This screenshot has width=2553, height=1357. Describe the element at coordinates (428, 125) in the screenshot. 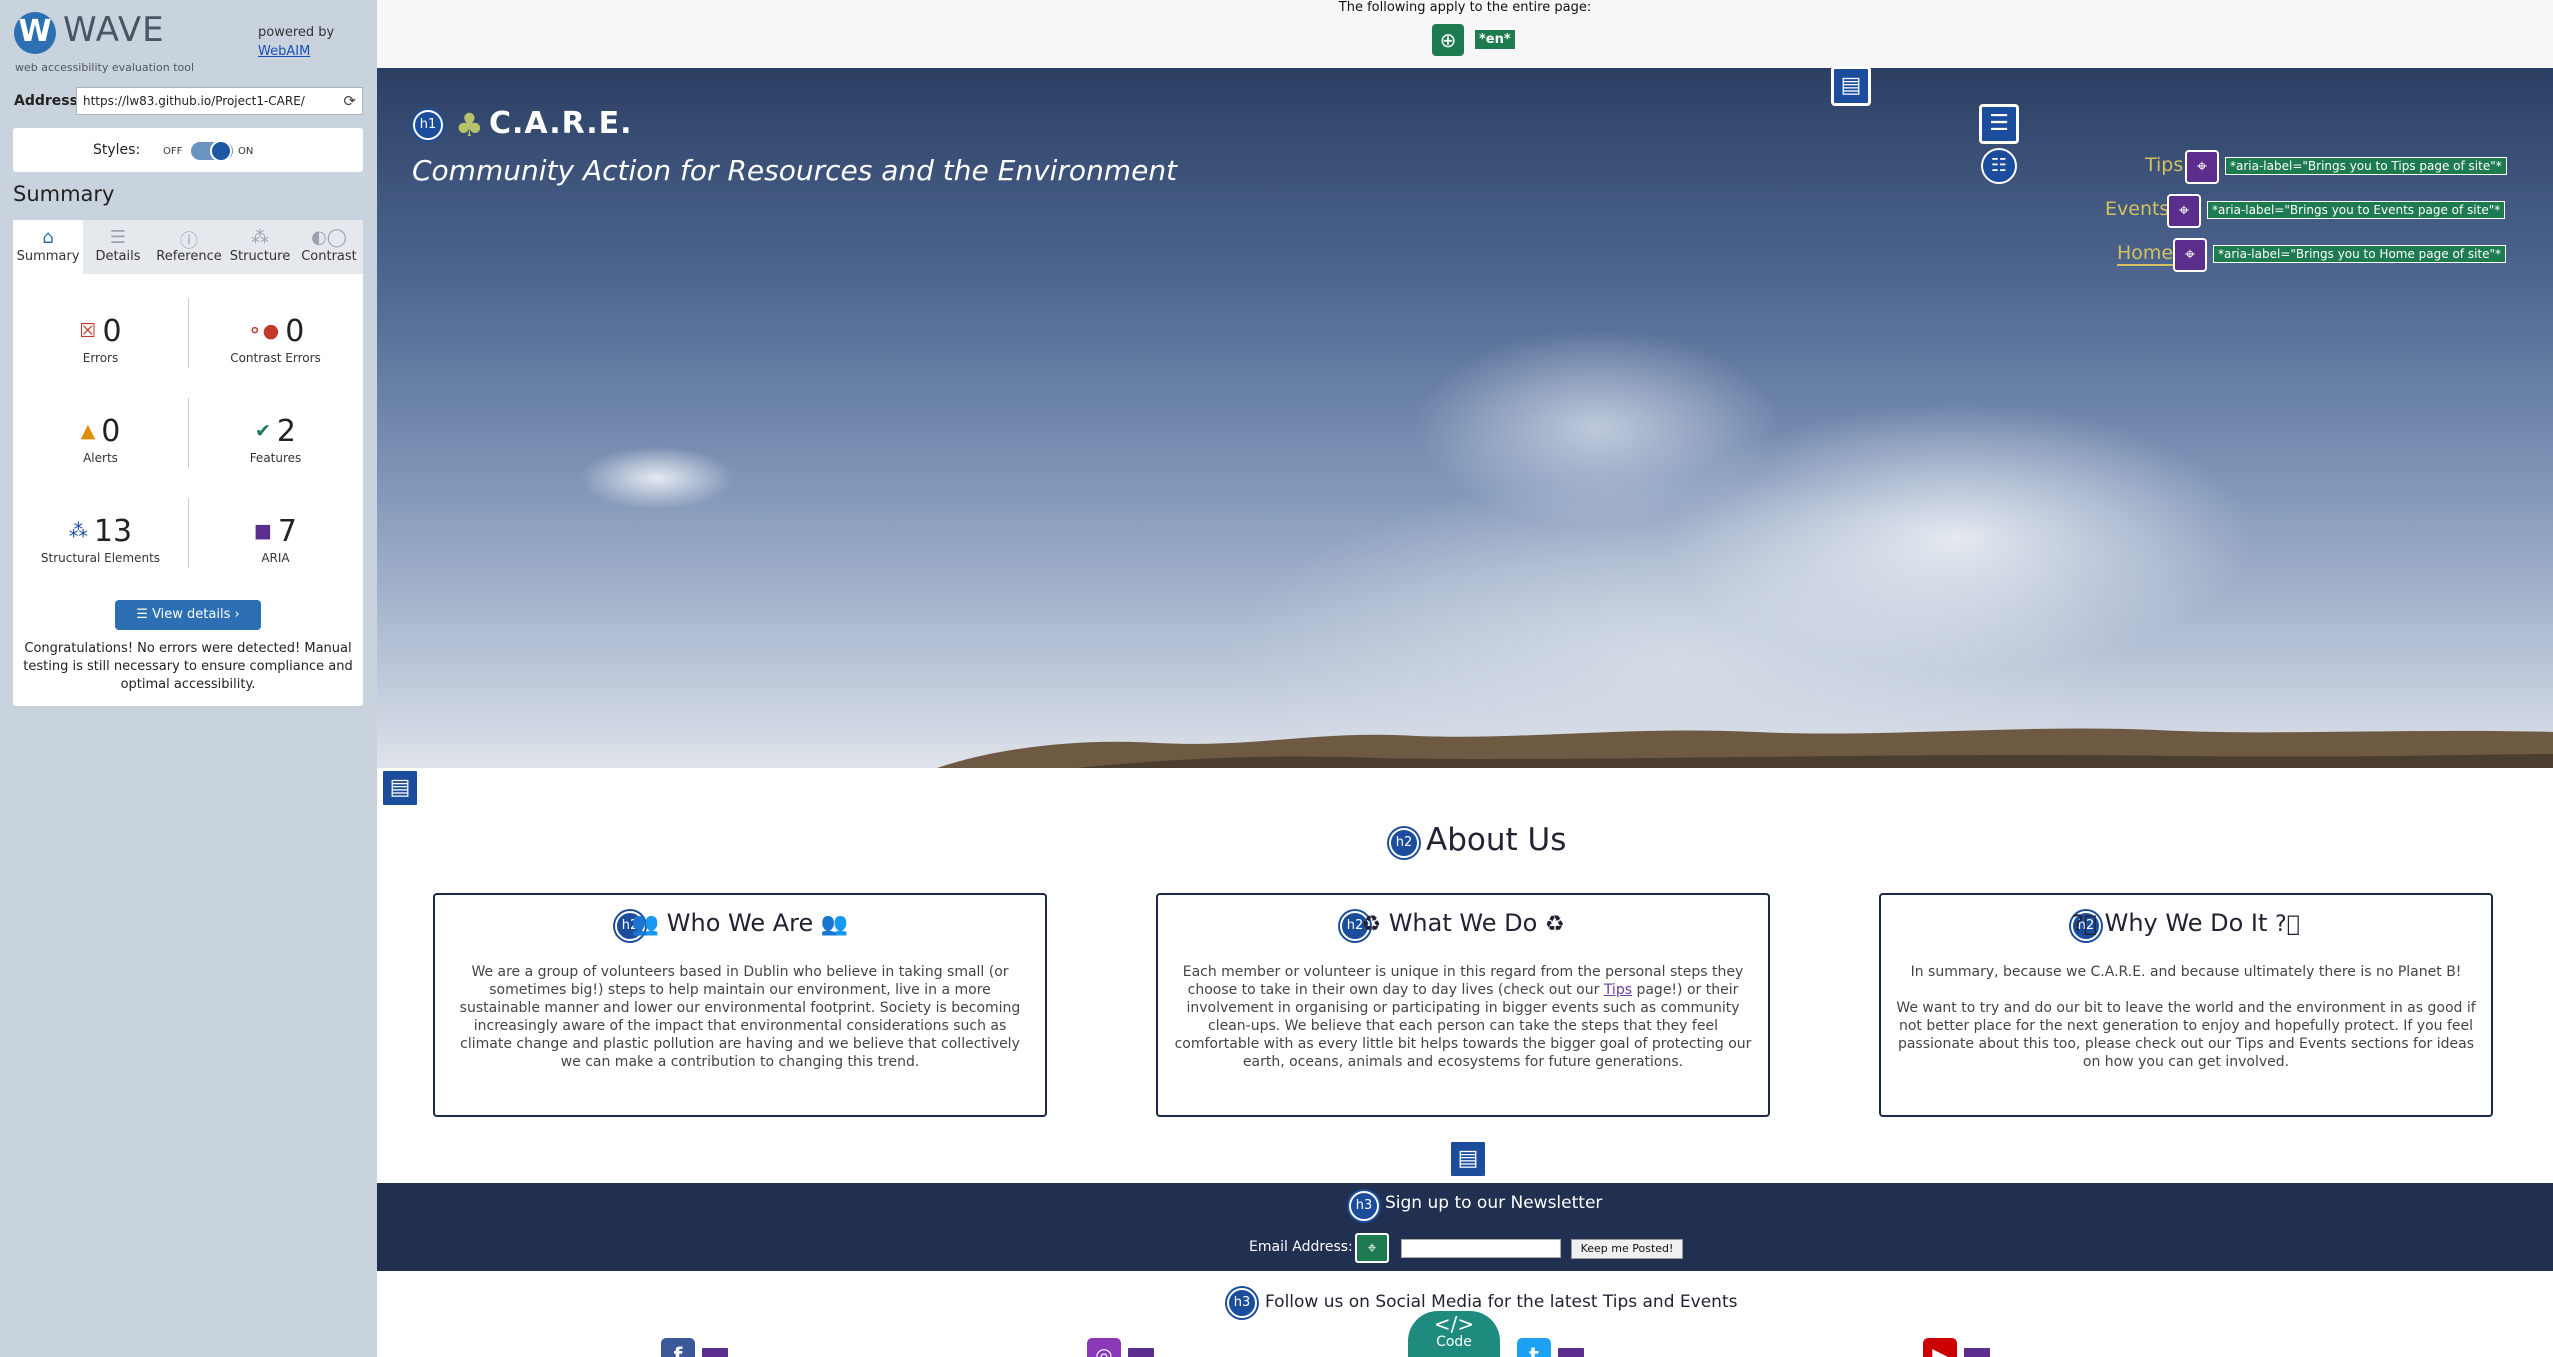

I see `h1-badge: h1` at that location.